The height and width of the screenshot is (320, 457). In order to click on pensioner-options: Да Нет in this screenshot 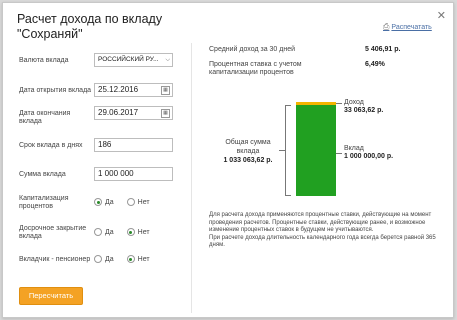, I will do `click(122, 259)`.